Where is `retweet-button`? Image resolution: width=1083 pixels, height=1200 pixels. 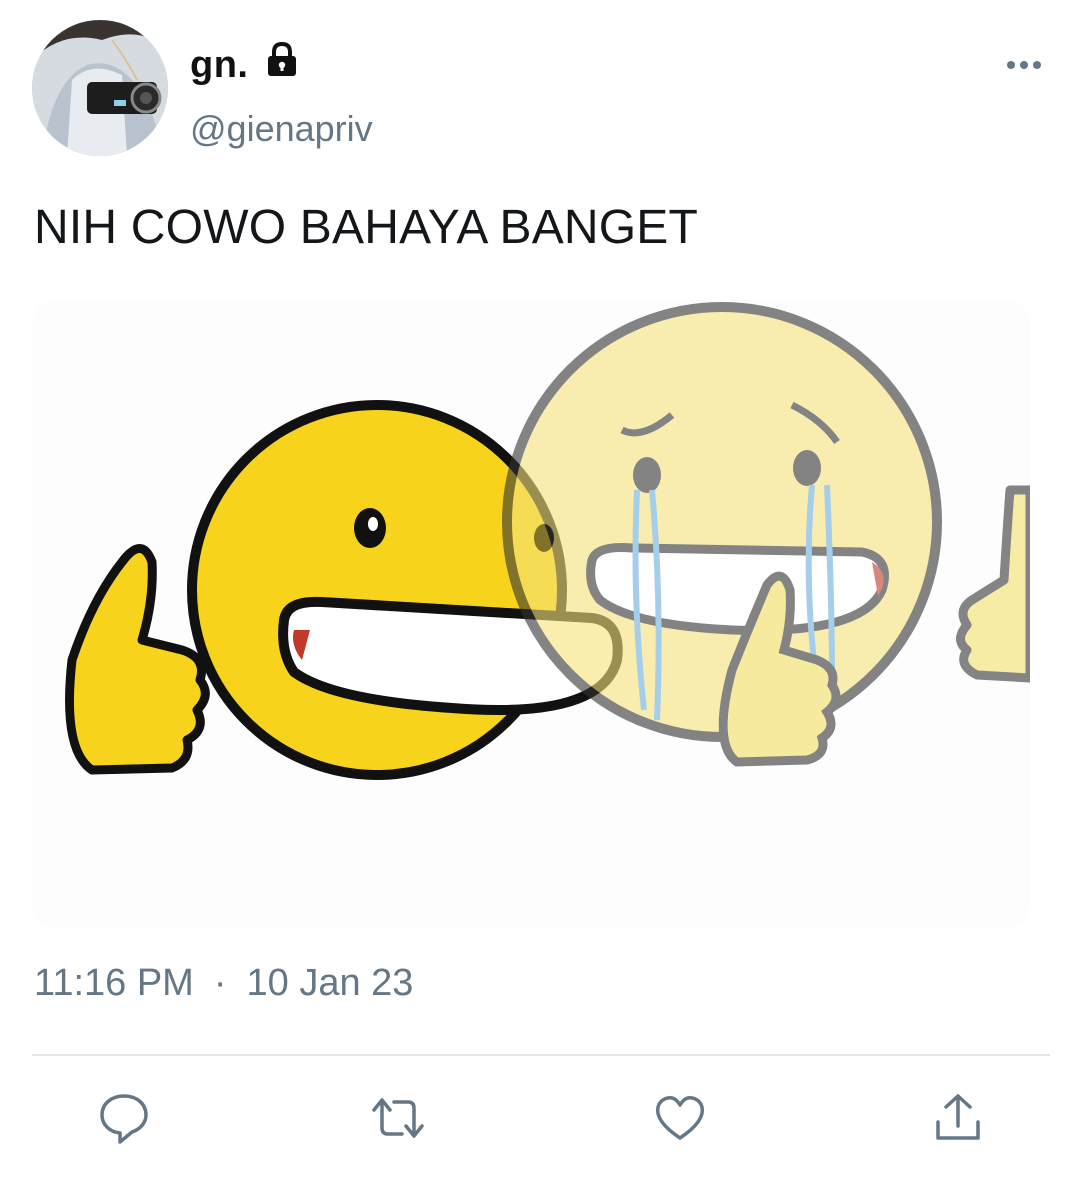
retweet-button is located at coordinates (398, 1118).